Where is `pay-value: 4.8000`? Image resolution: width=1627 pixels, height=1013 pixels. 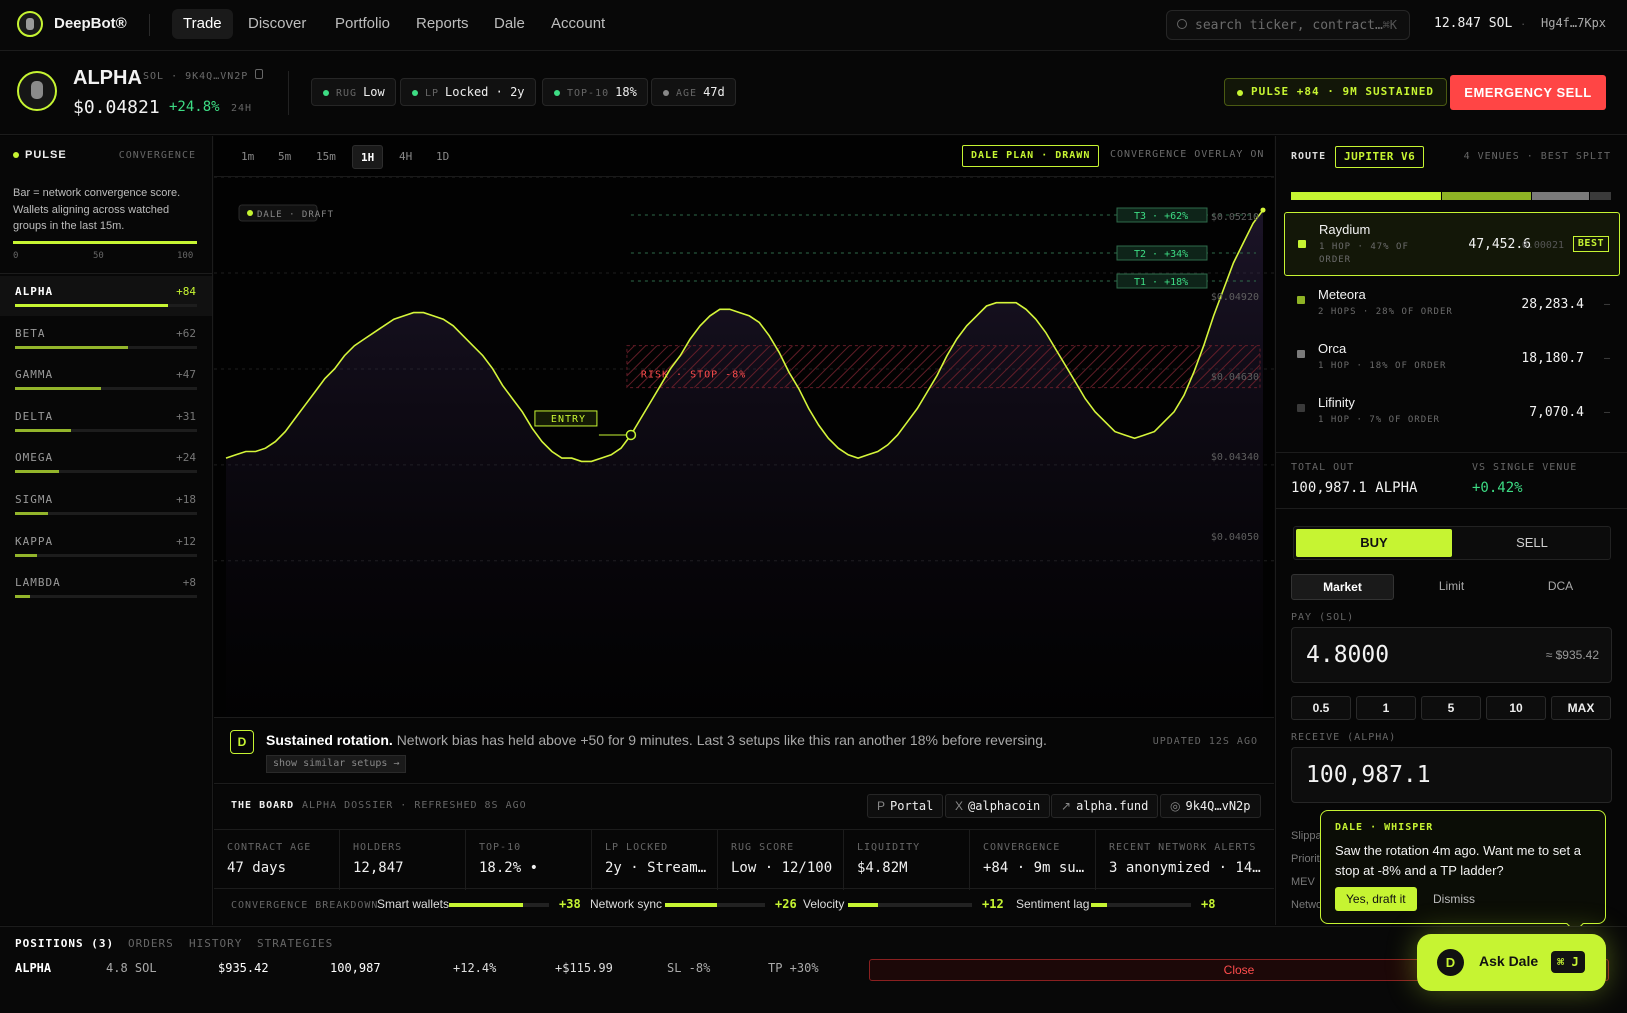
pay-value: 4.8000 is located at coordinates (1347, 655).